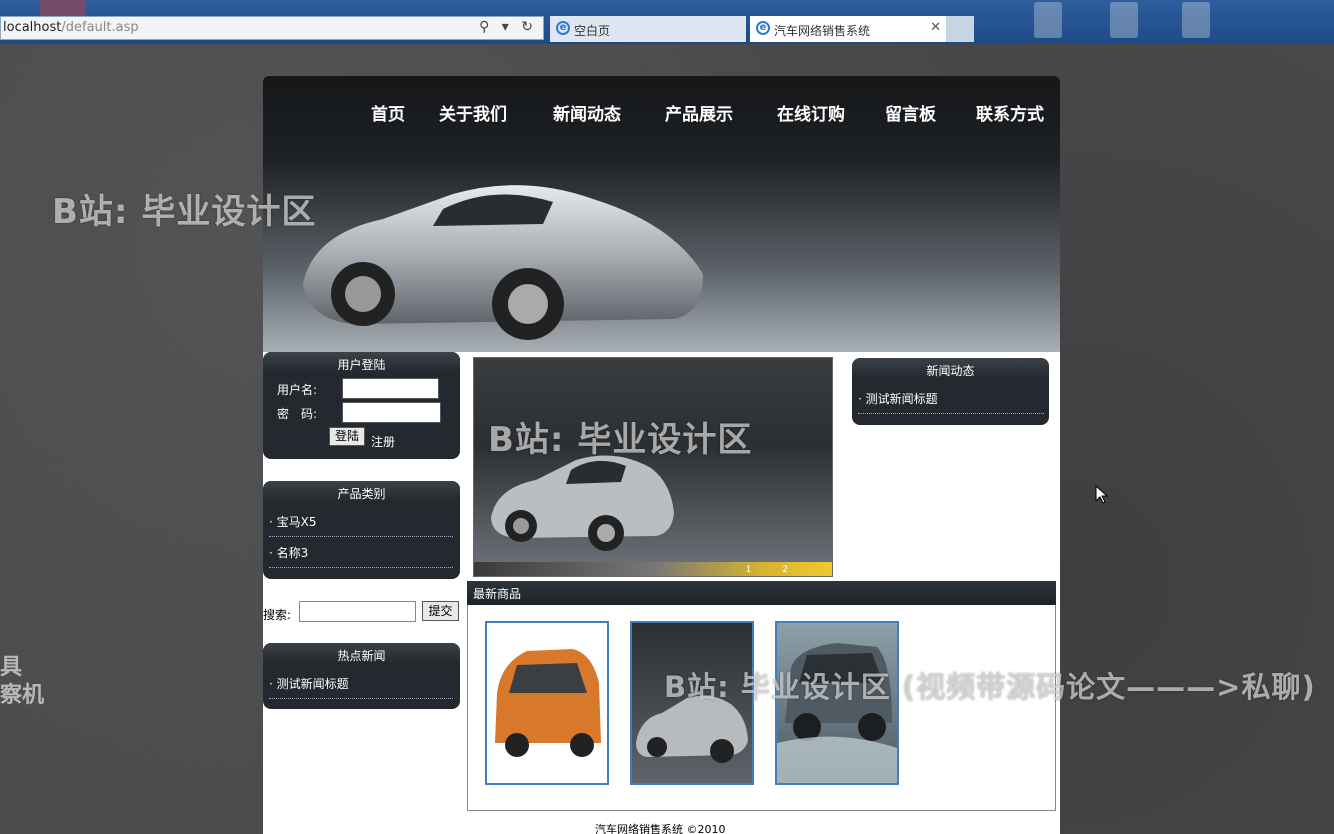  What do you see at coordinates (361, 362) in the screenshot?
I see `login-title: 用户登陆` at bounding box center [361, 362].